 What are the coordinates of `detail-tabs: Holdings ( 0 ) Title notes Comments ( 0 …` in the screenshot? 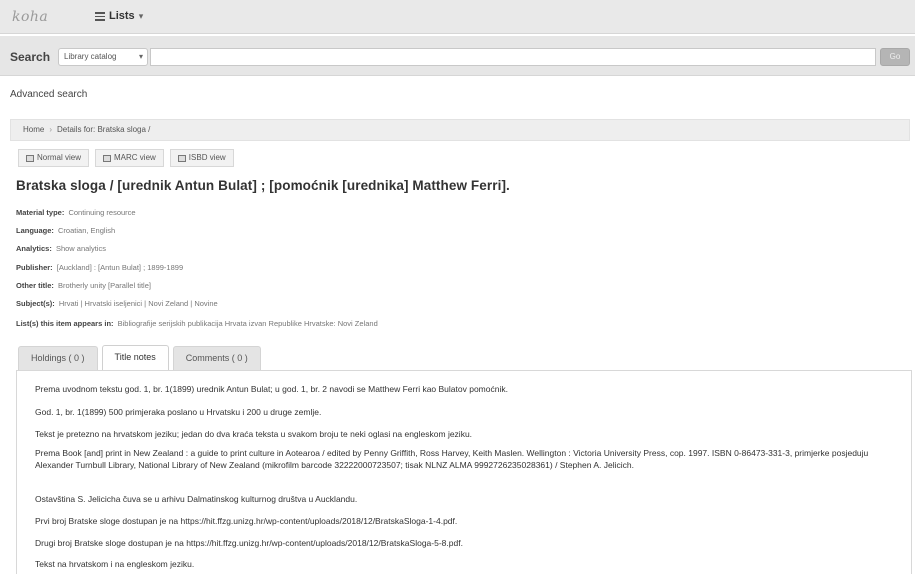 It's located at (139, 358).